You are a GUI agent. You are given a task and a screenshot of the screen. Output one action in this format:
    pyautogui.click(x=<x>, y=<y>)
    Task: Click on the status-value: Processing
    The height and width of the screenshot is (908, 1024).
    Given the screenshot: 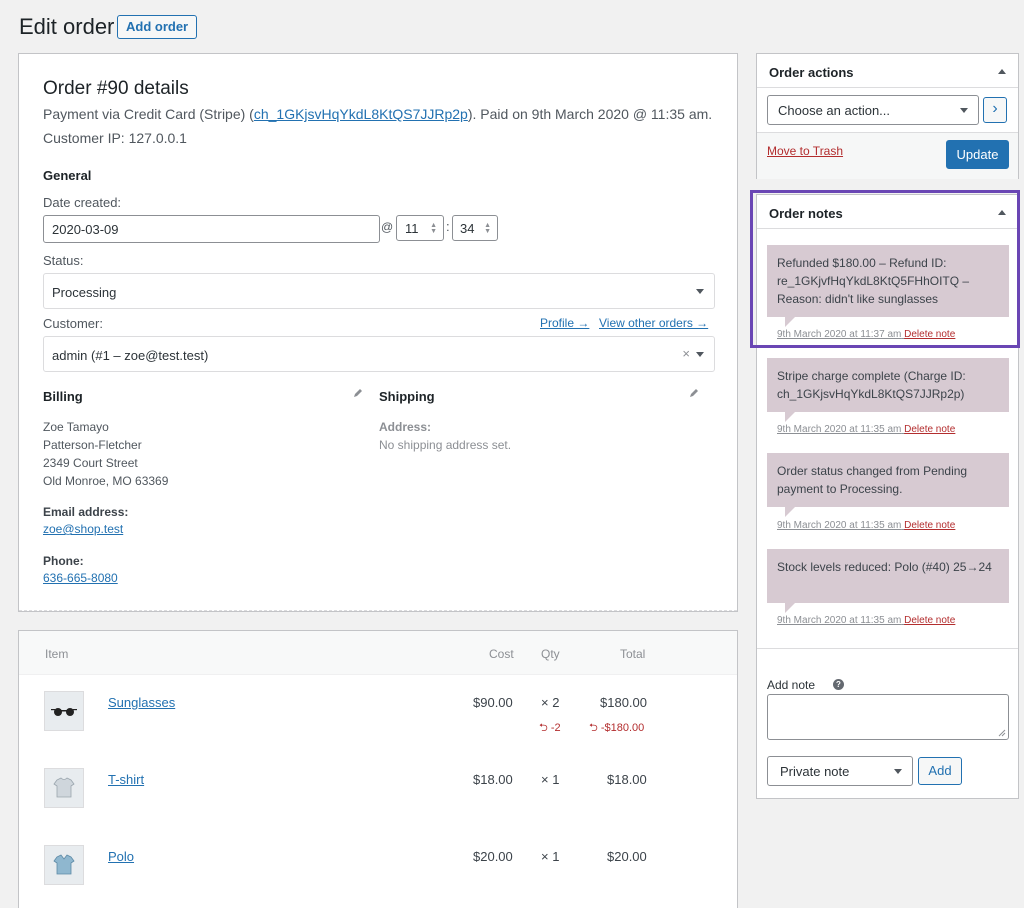 What is the action you would take?
    pyautogui.click(x=84, y=292)
    